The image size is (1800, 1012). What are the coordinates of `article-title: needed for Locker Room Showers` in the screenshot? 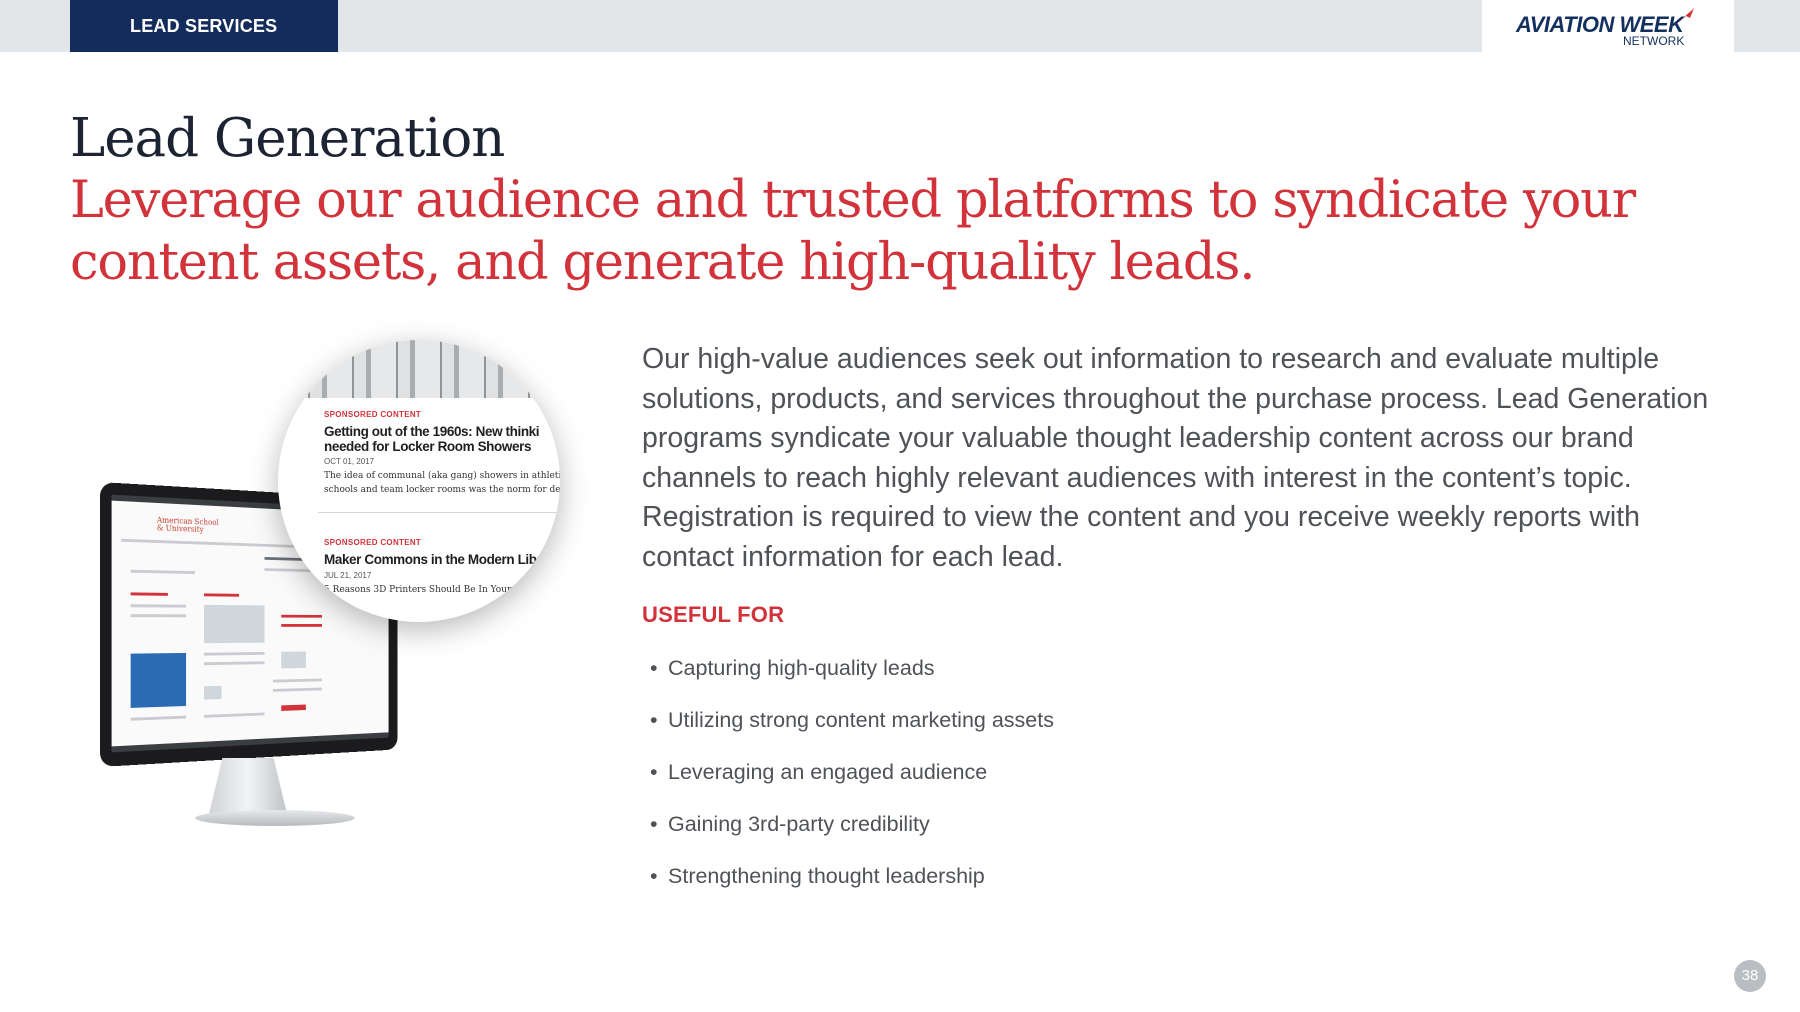 It's located at (428, 446).